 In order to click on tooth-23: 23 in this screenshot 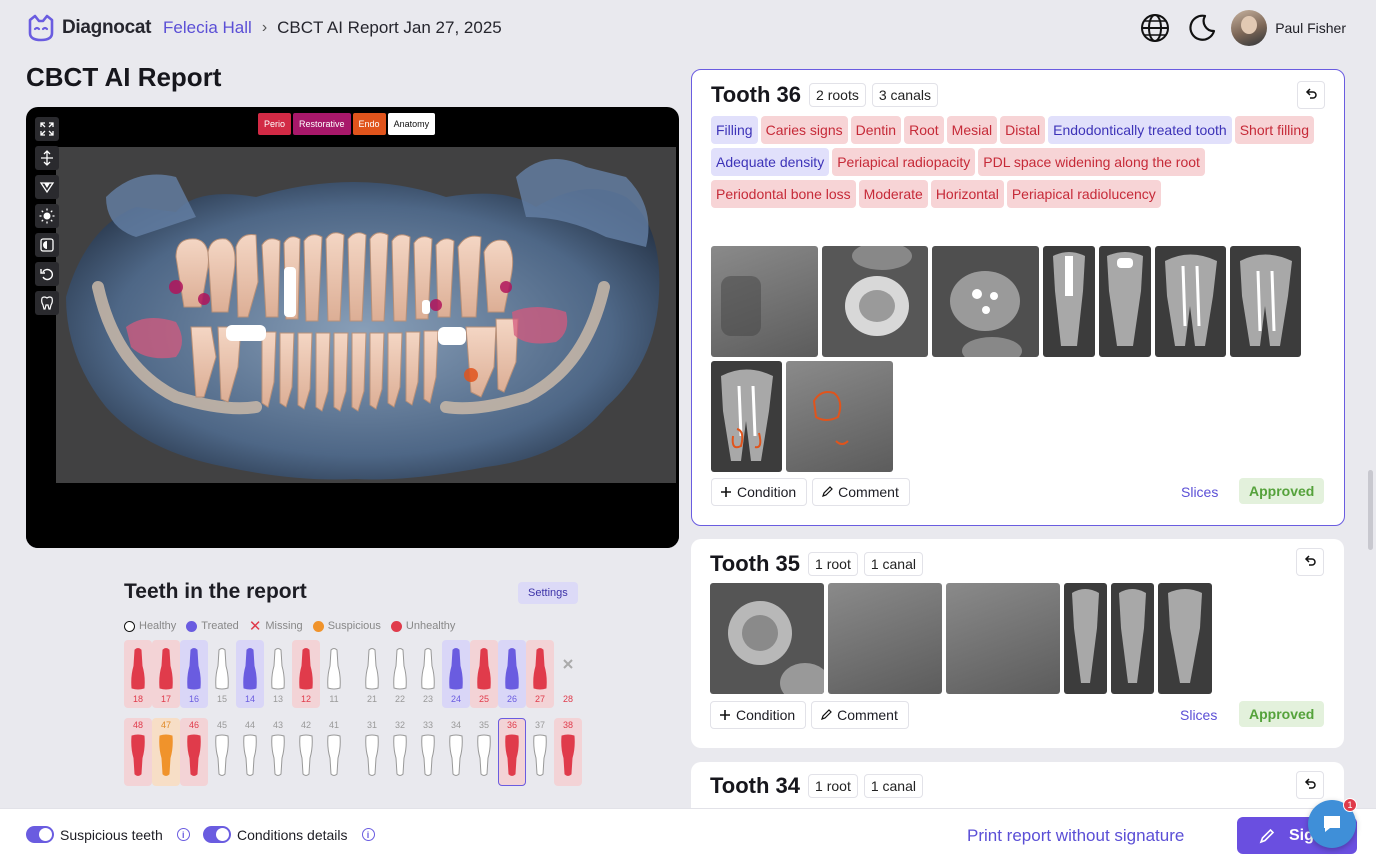, I will do `click(428, 674)`.